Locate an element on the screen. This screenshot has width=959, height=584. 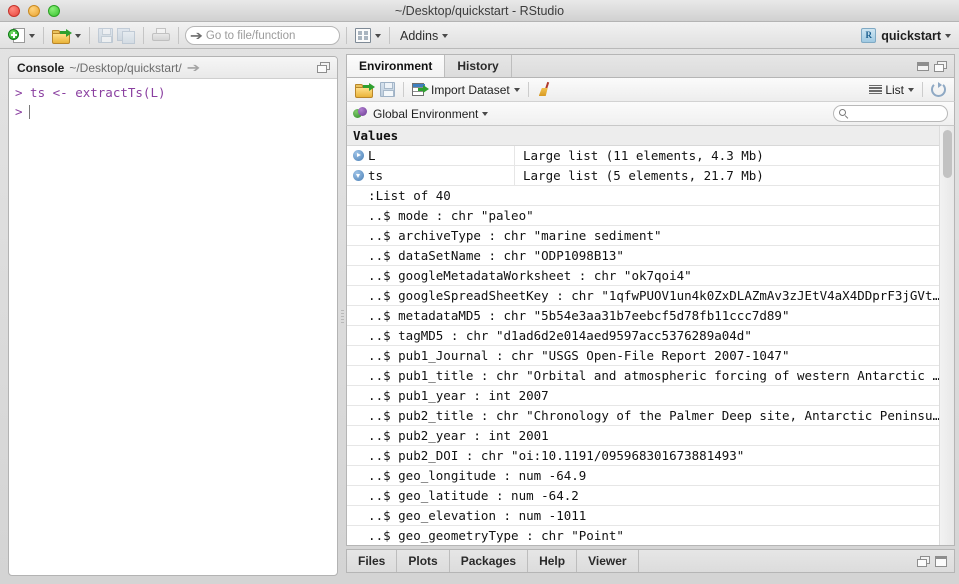
goto-file-function-input: ➔ Go to file/function is located at coordinates (262, 35).